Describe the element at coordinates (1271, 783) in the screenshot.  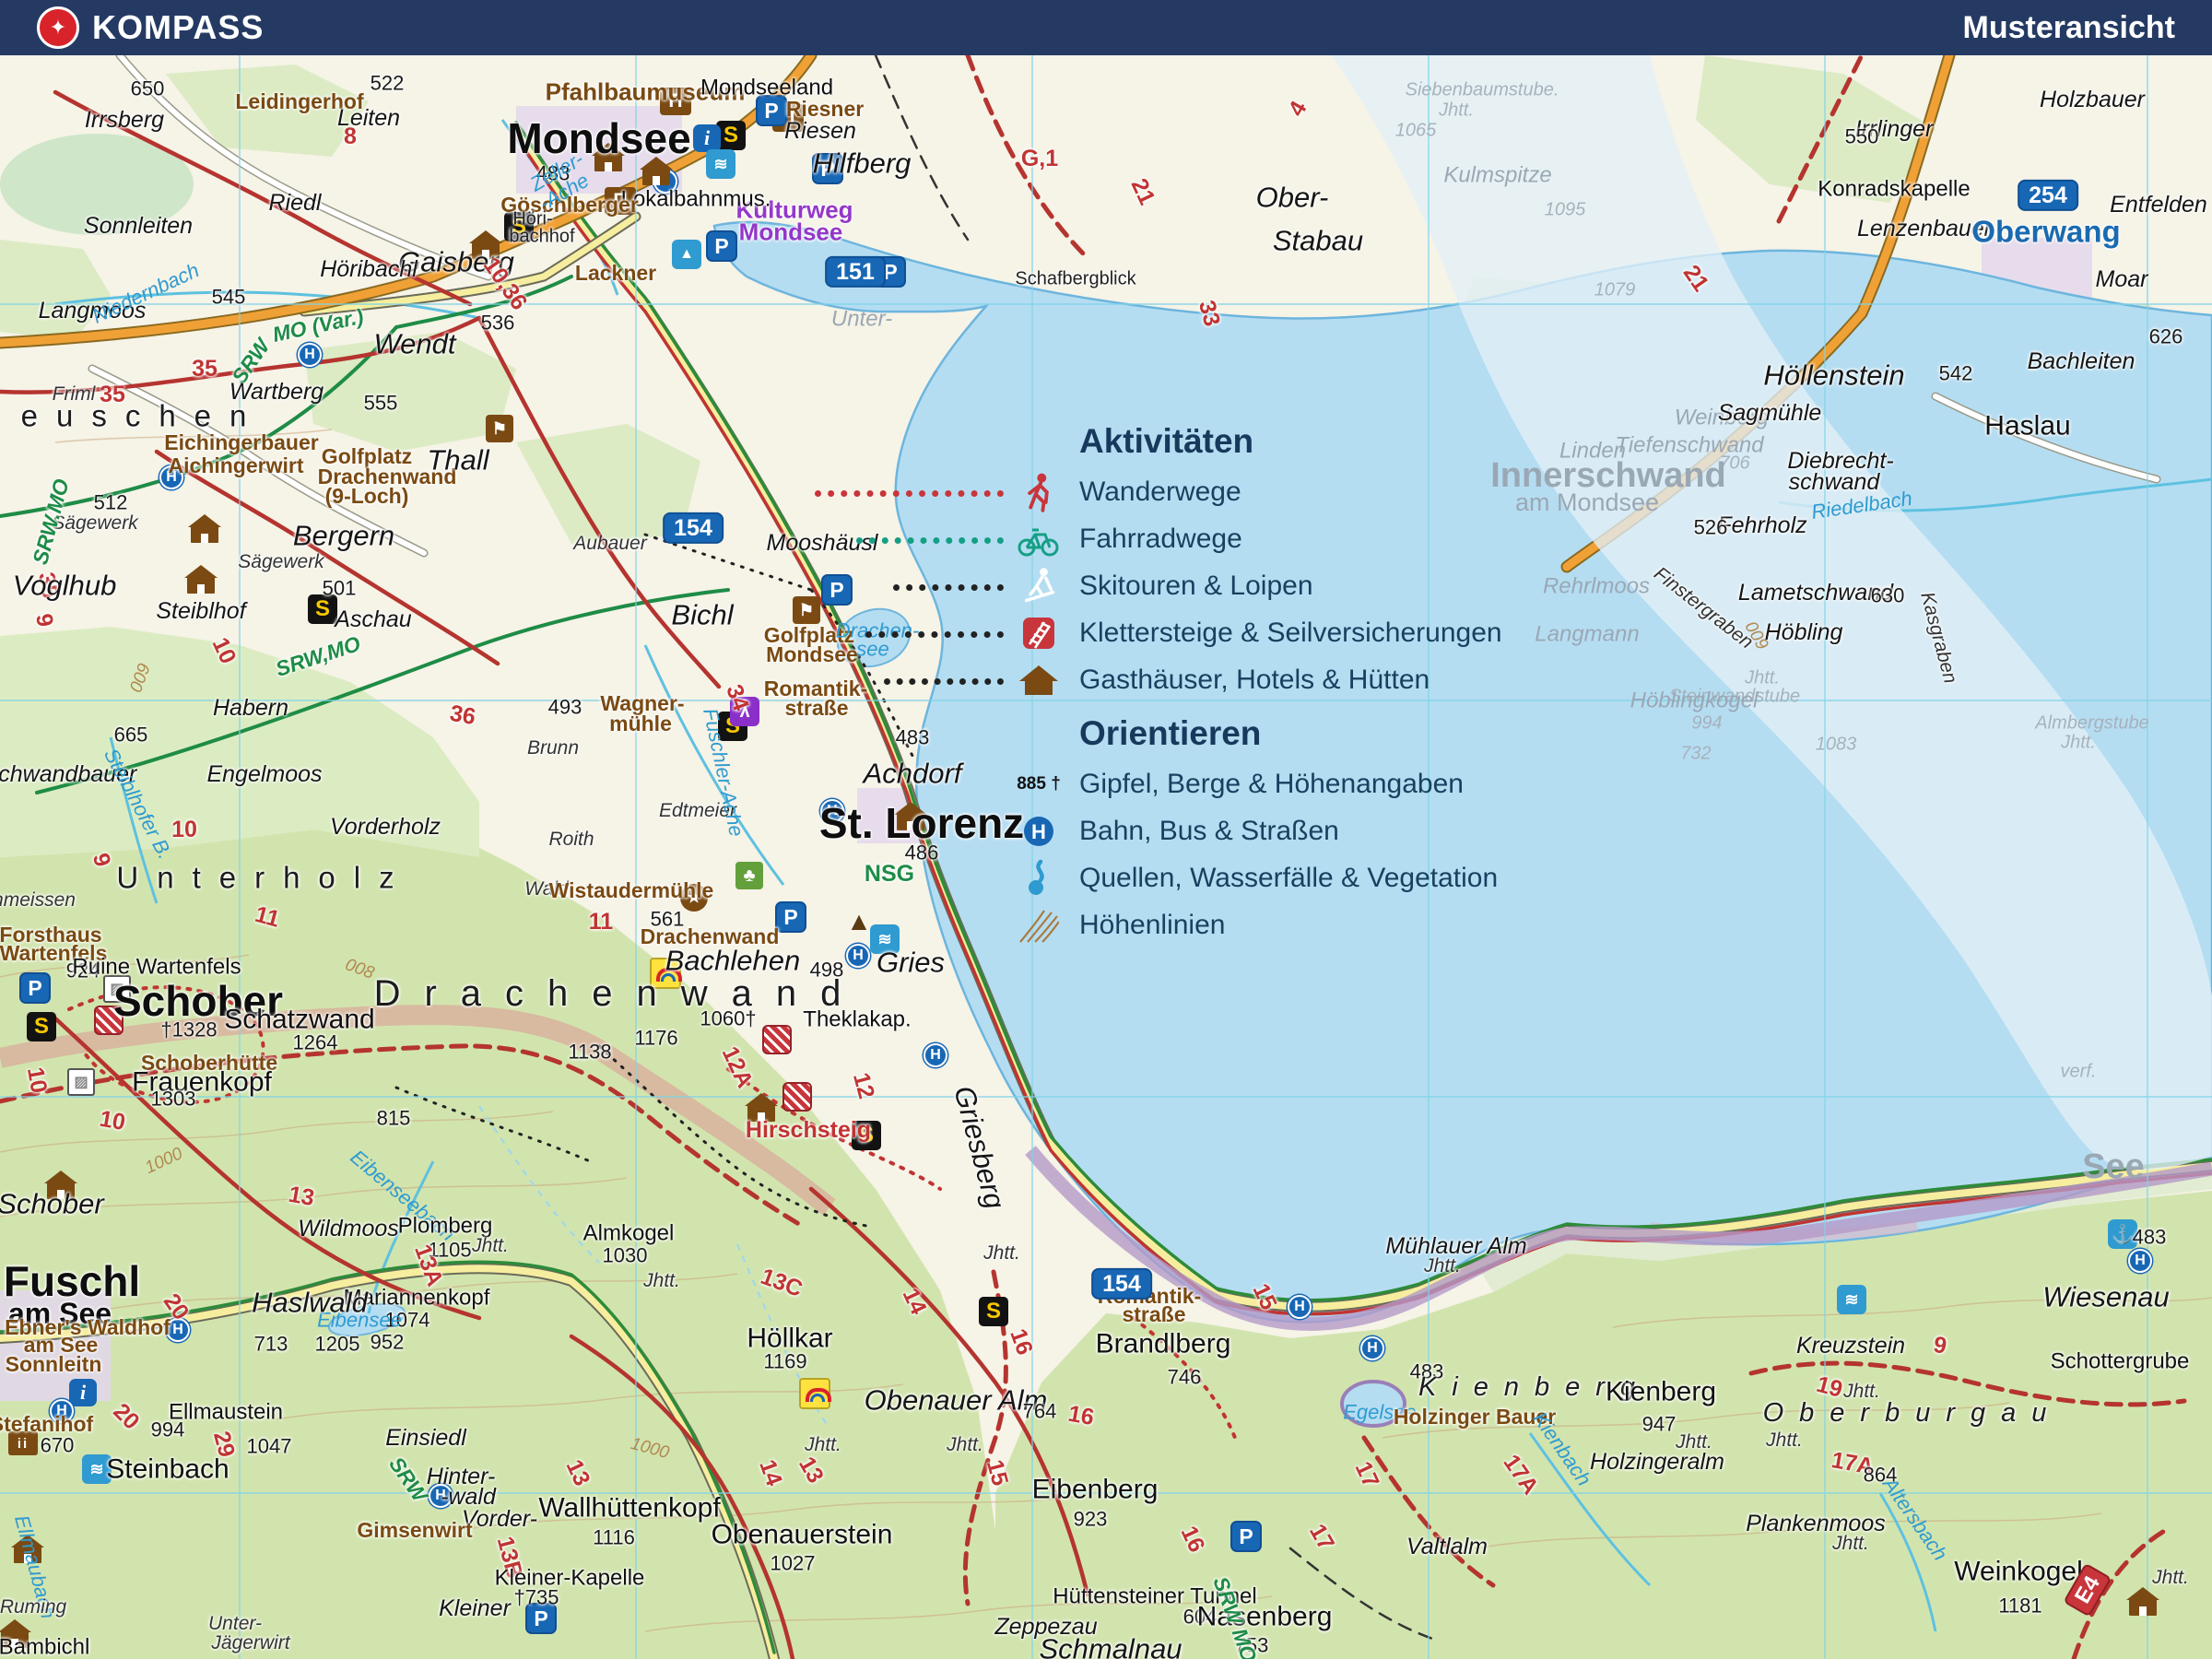
I see `legend-item-label: Gipfel, Berge & Höhenangaben` at that location.